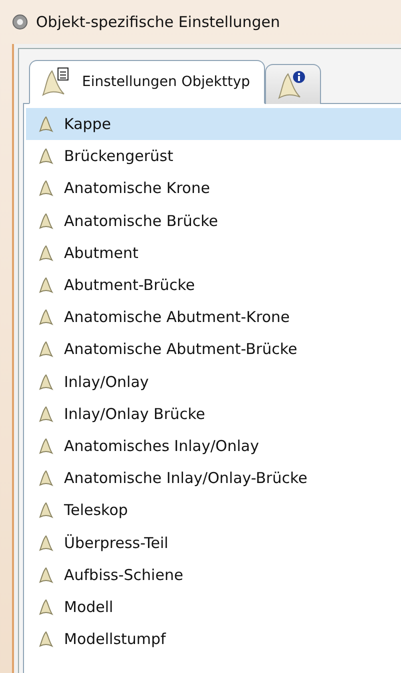  I want to click on list-item: Anatomische Krone, so click(213, 188).